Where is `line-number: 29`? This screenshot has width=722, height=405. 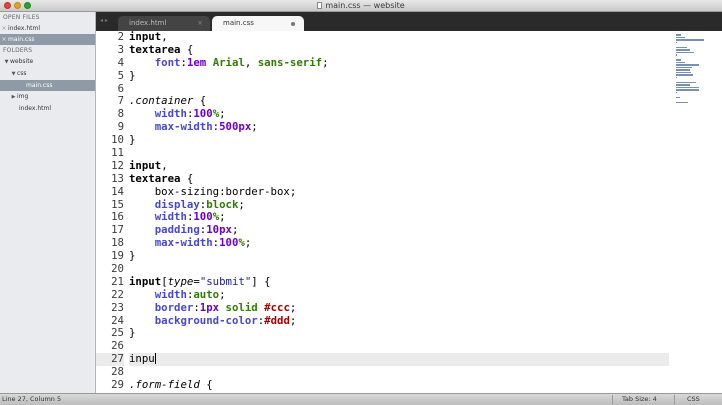 line-number: 29 is located at coordinates (117, 385).